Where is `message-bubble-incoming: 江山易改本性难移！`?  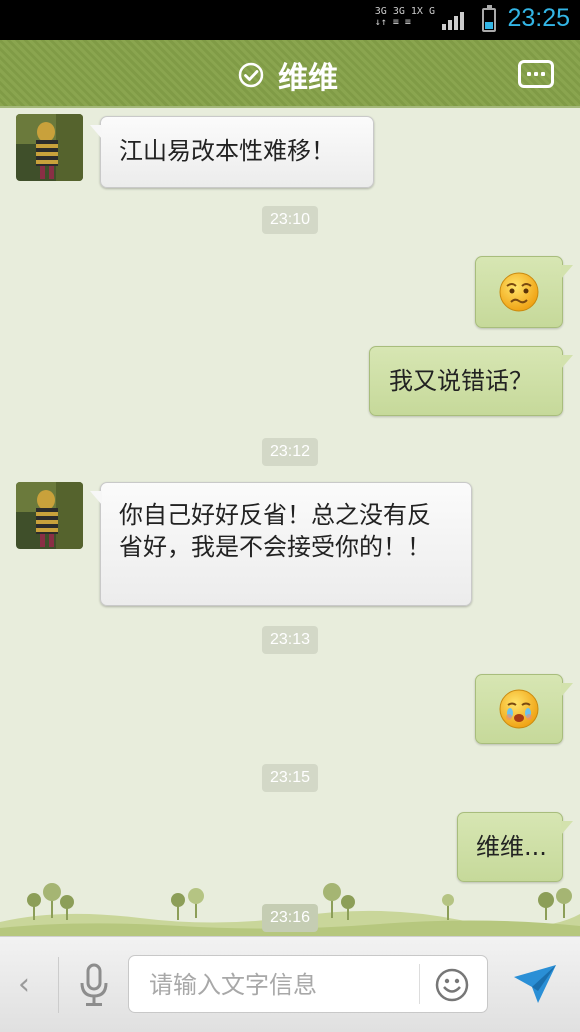
message-bubble-incoming: 江山易改本性难移！ is located at coordinates (232, 152).